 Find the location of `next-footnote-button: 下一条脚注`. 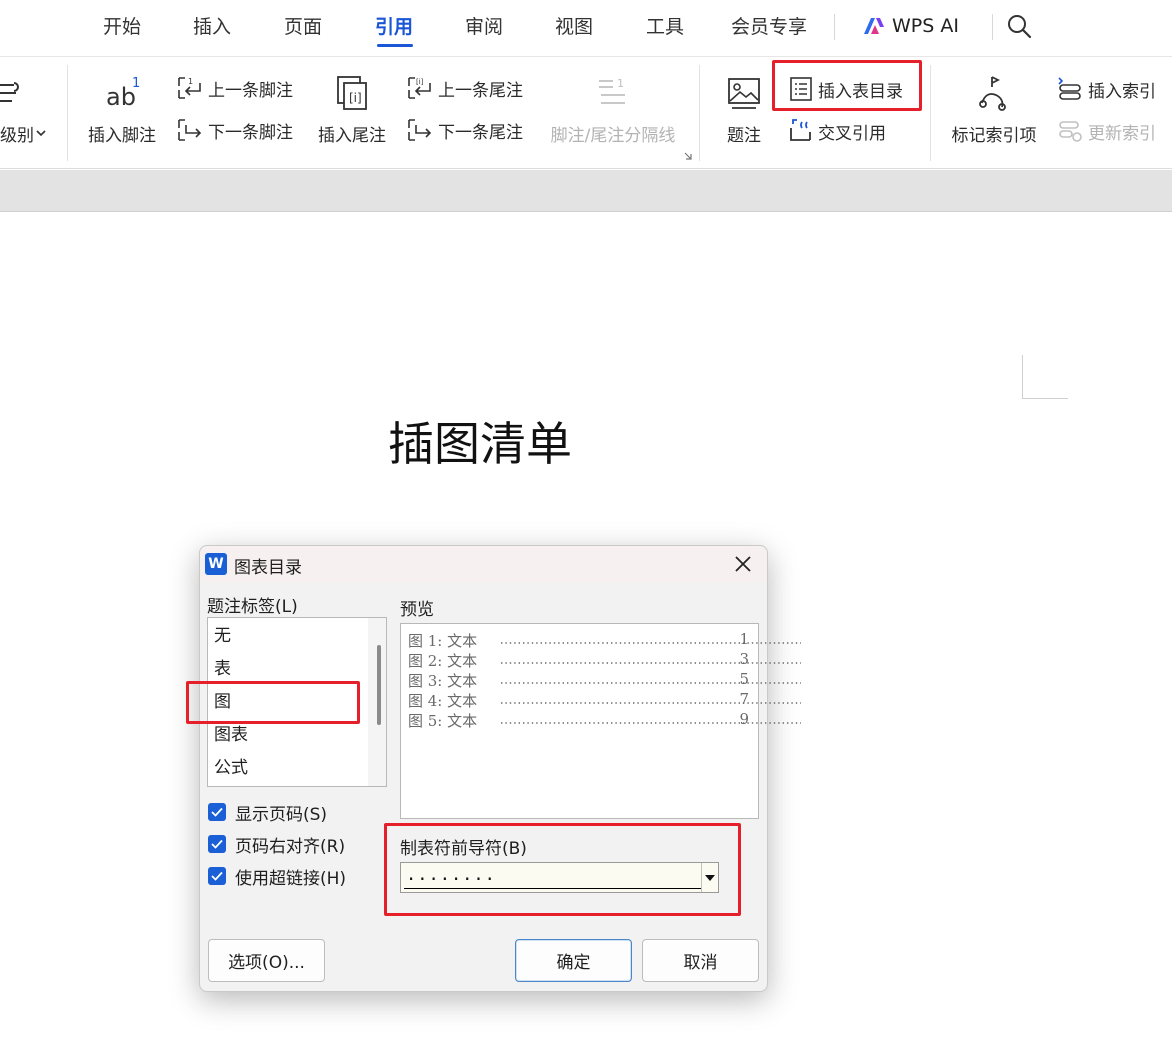

next-footnote-button: 下一条脚注 is located at coordinates (234, 130).